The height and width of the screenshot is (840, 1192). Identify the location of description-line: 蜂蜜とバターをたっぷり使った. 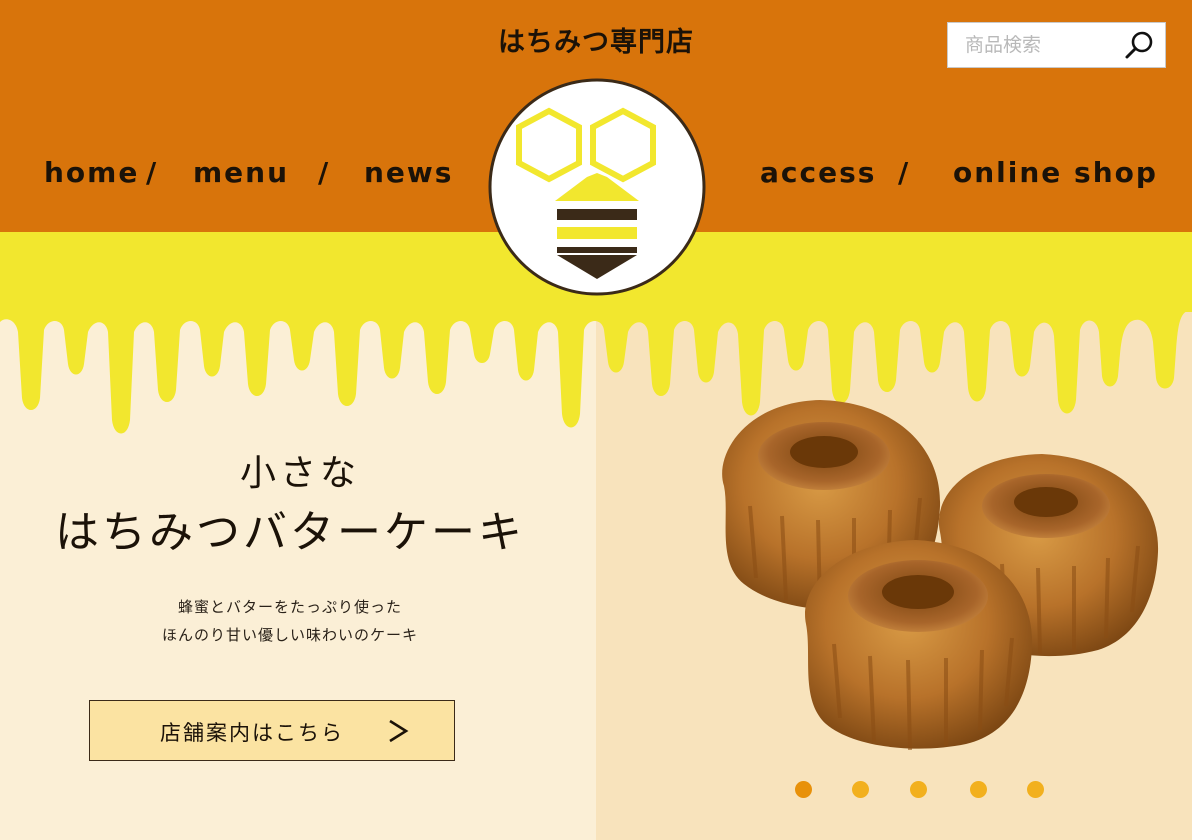
(289, 607).